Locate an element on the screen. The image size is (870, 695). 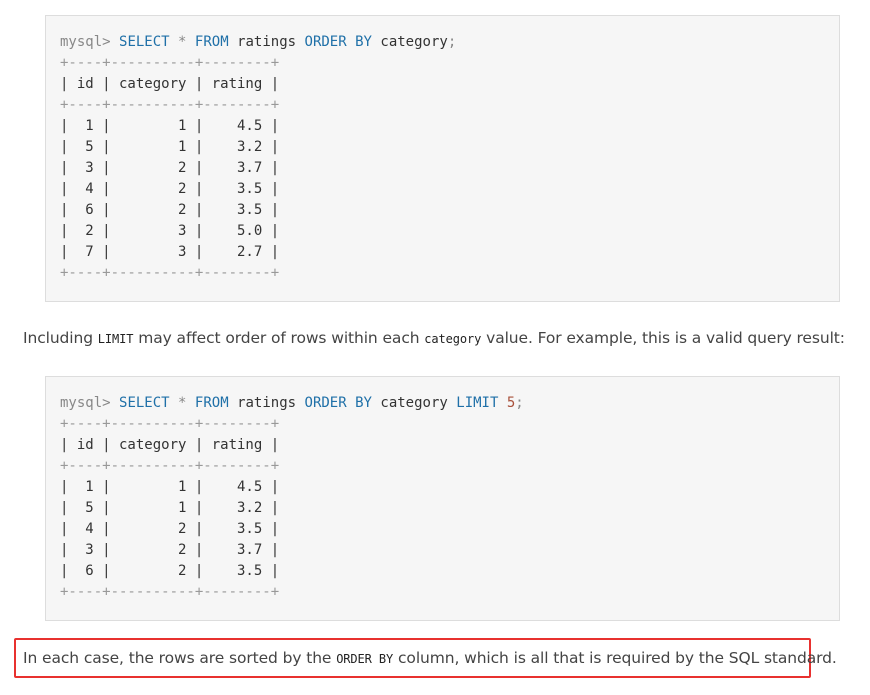
note-text: In each case, the rows are sorted by the is located at coordinates (180, 658).